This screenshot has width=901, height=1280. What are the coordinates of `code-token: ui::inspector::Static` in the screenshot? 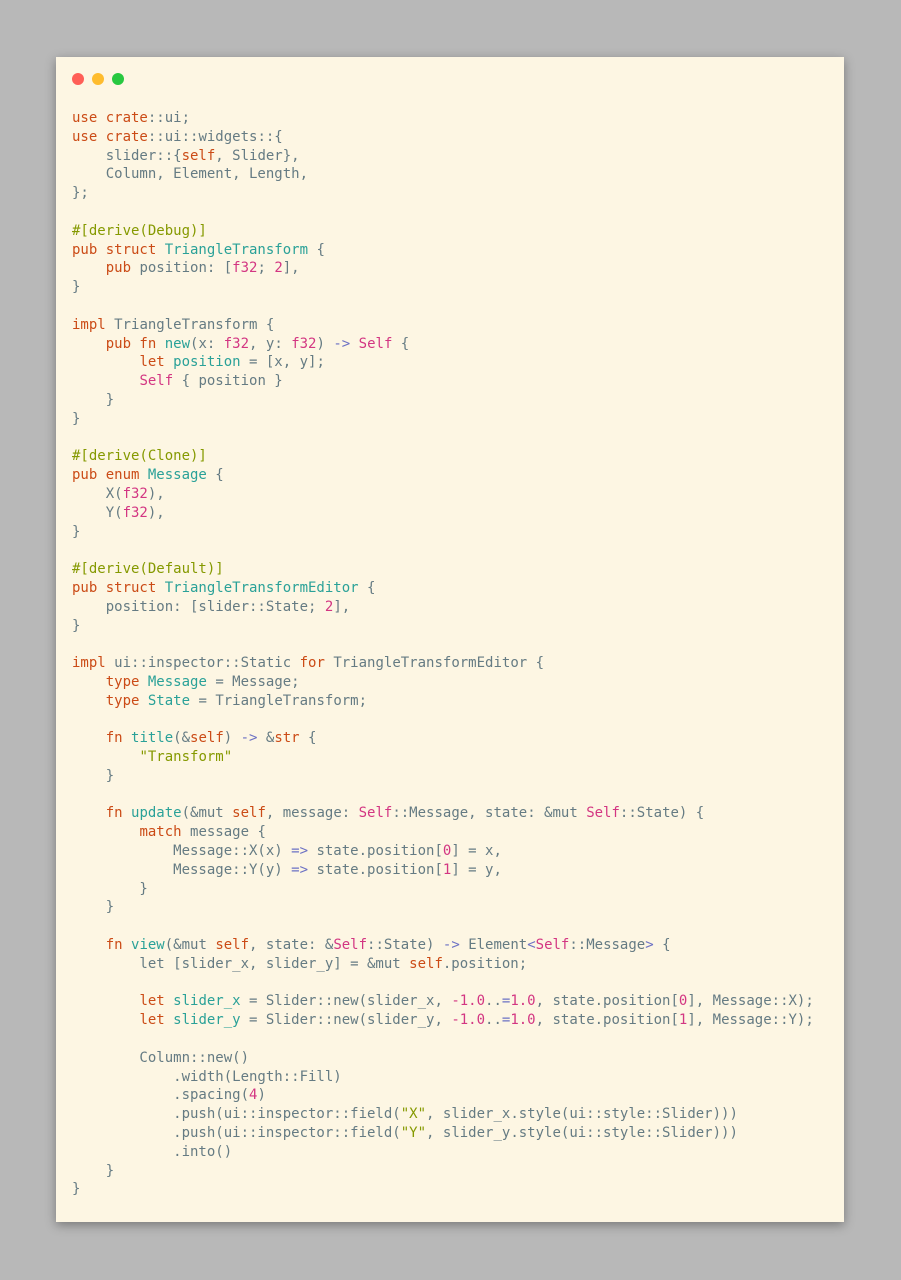 It's located at (207, 663).